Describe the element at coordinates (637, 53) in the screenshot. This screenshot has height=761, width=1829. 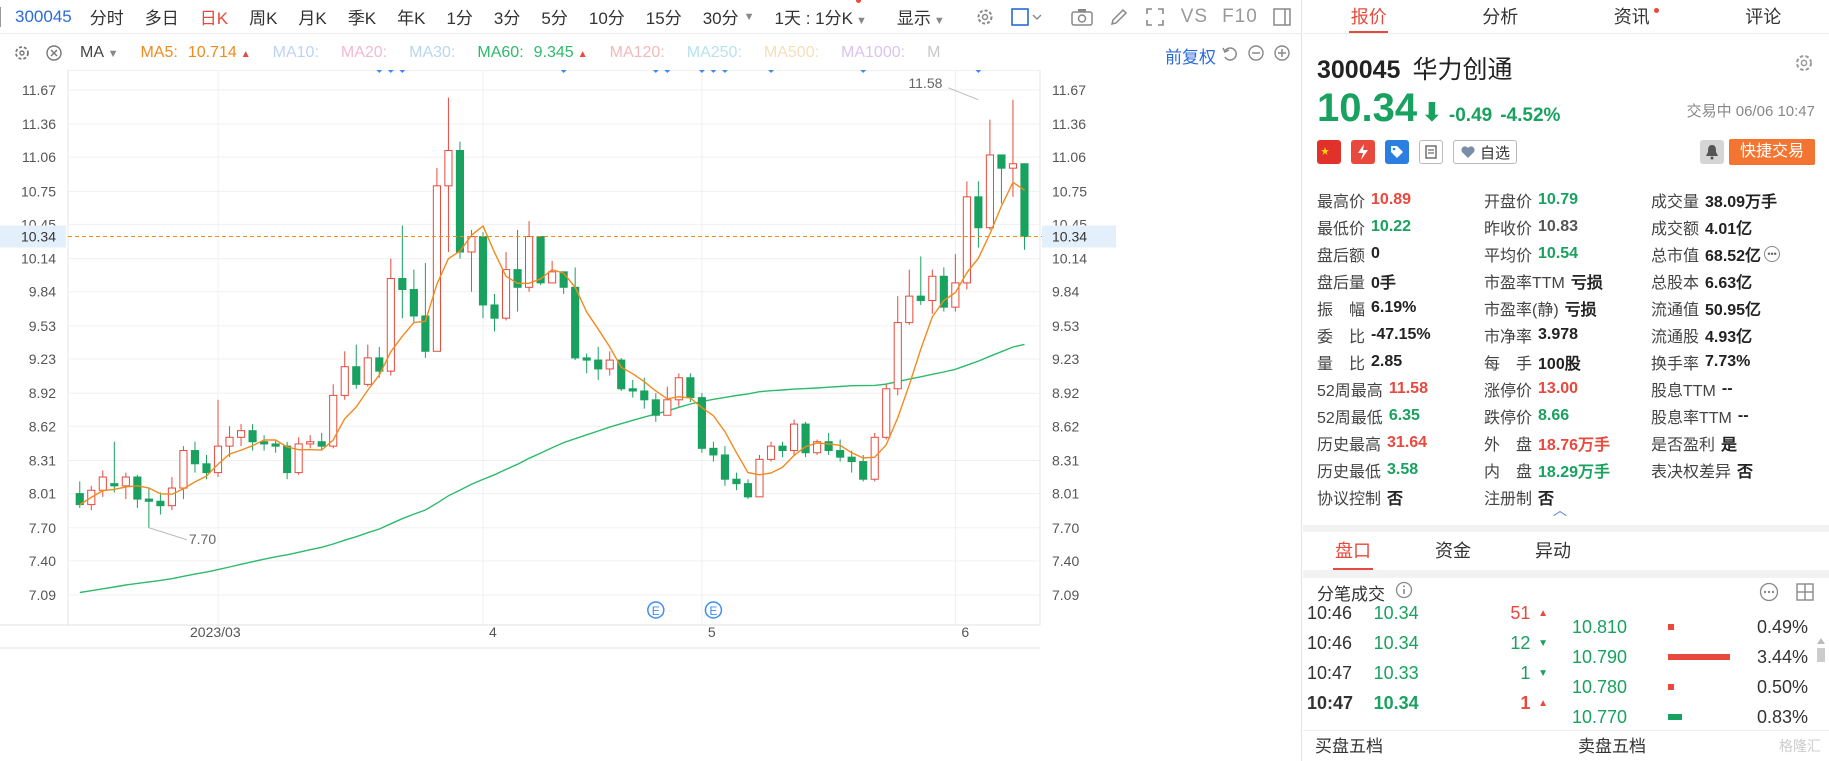
I see `ma-item: MA120:` at that location.